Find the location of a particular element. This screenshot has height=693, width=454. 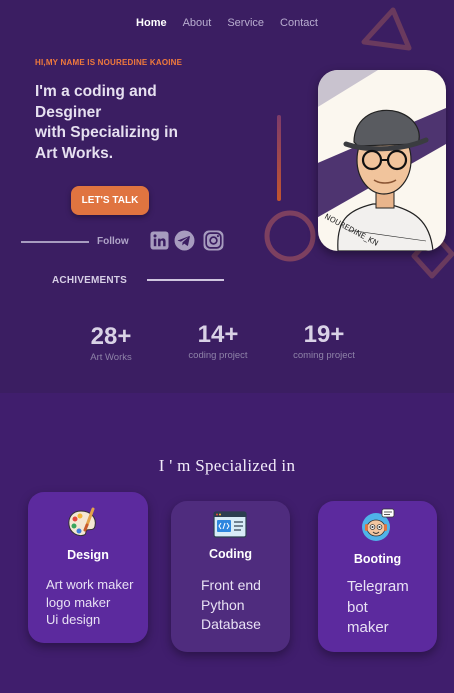

card-title: Coding is located at coordinates (230, 554).